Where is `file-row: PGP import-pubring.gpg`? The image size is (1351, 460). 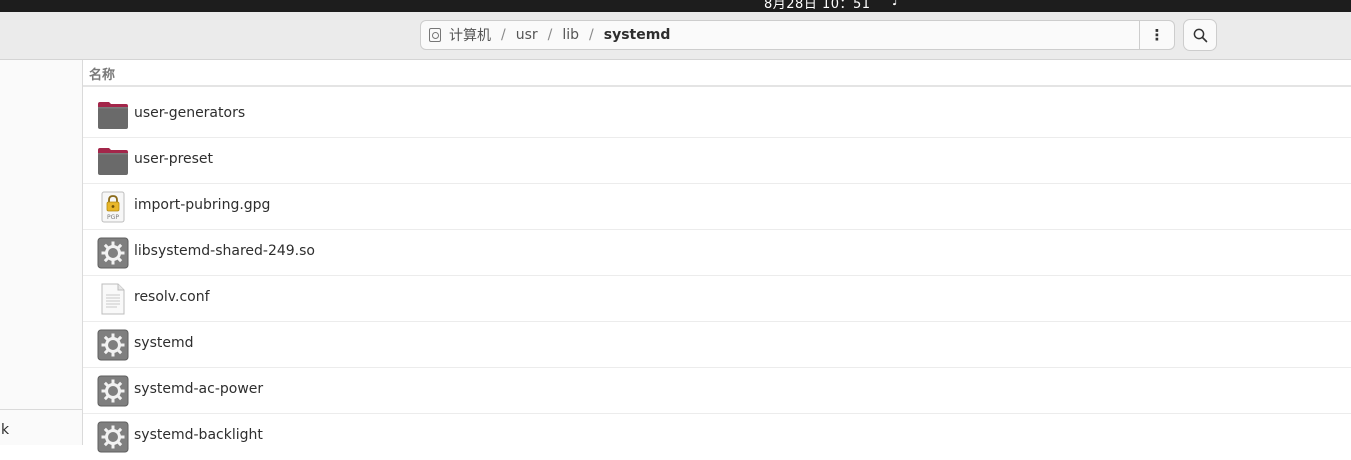 file-row: PGP import-pubring.gpg is located at coordinates (717, 207).